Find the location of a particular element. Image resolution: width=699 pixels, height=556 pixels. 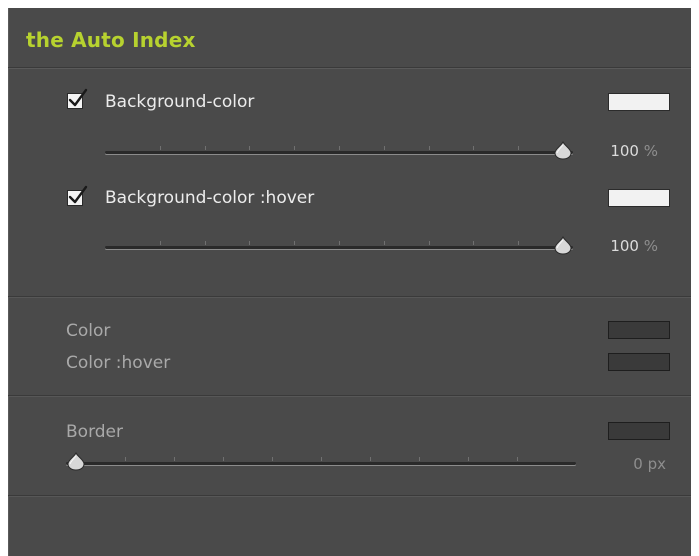

background-hover-opacity-slider is located at coordinates (339, 247).